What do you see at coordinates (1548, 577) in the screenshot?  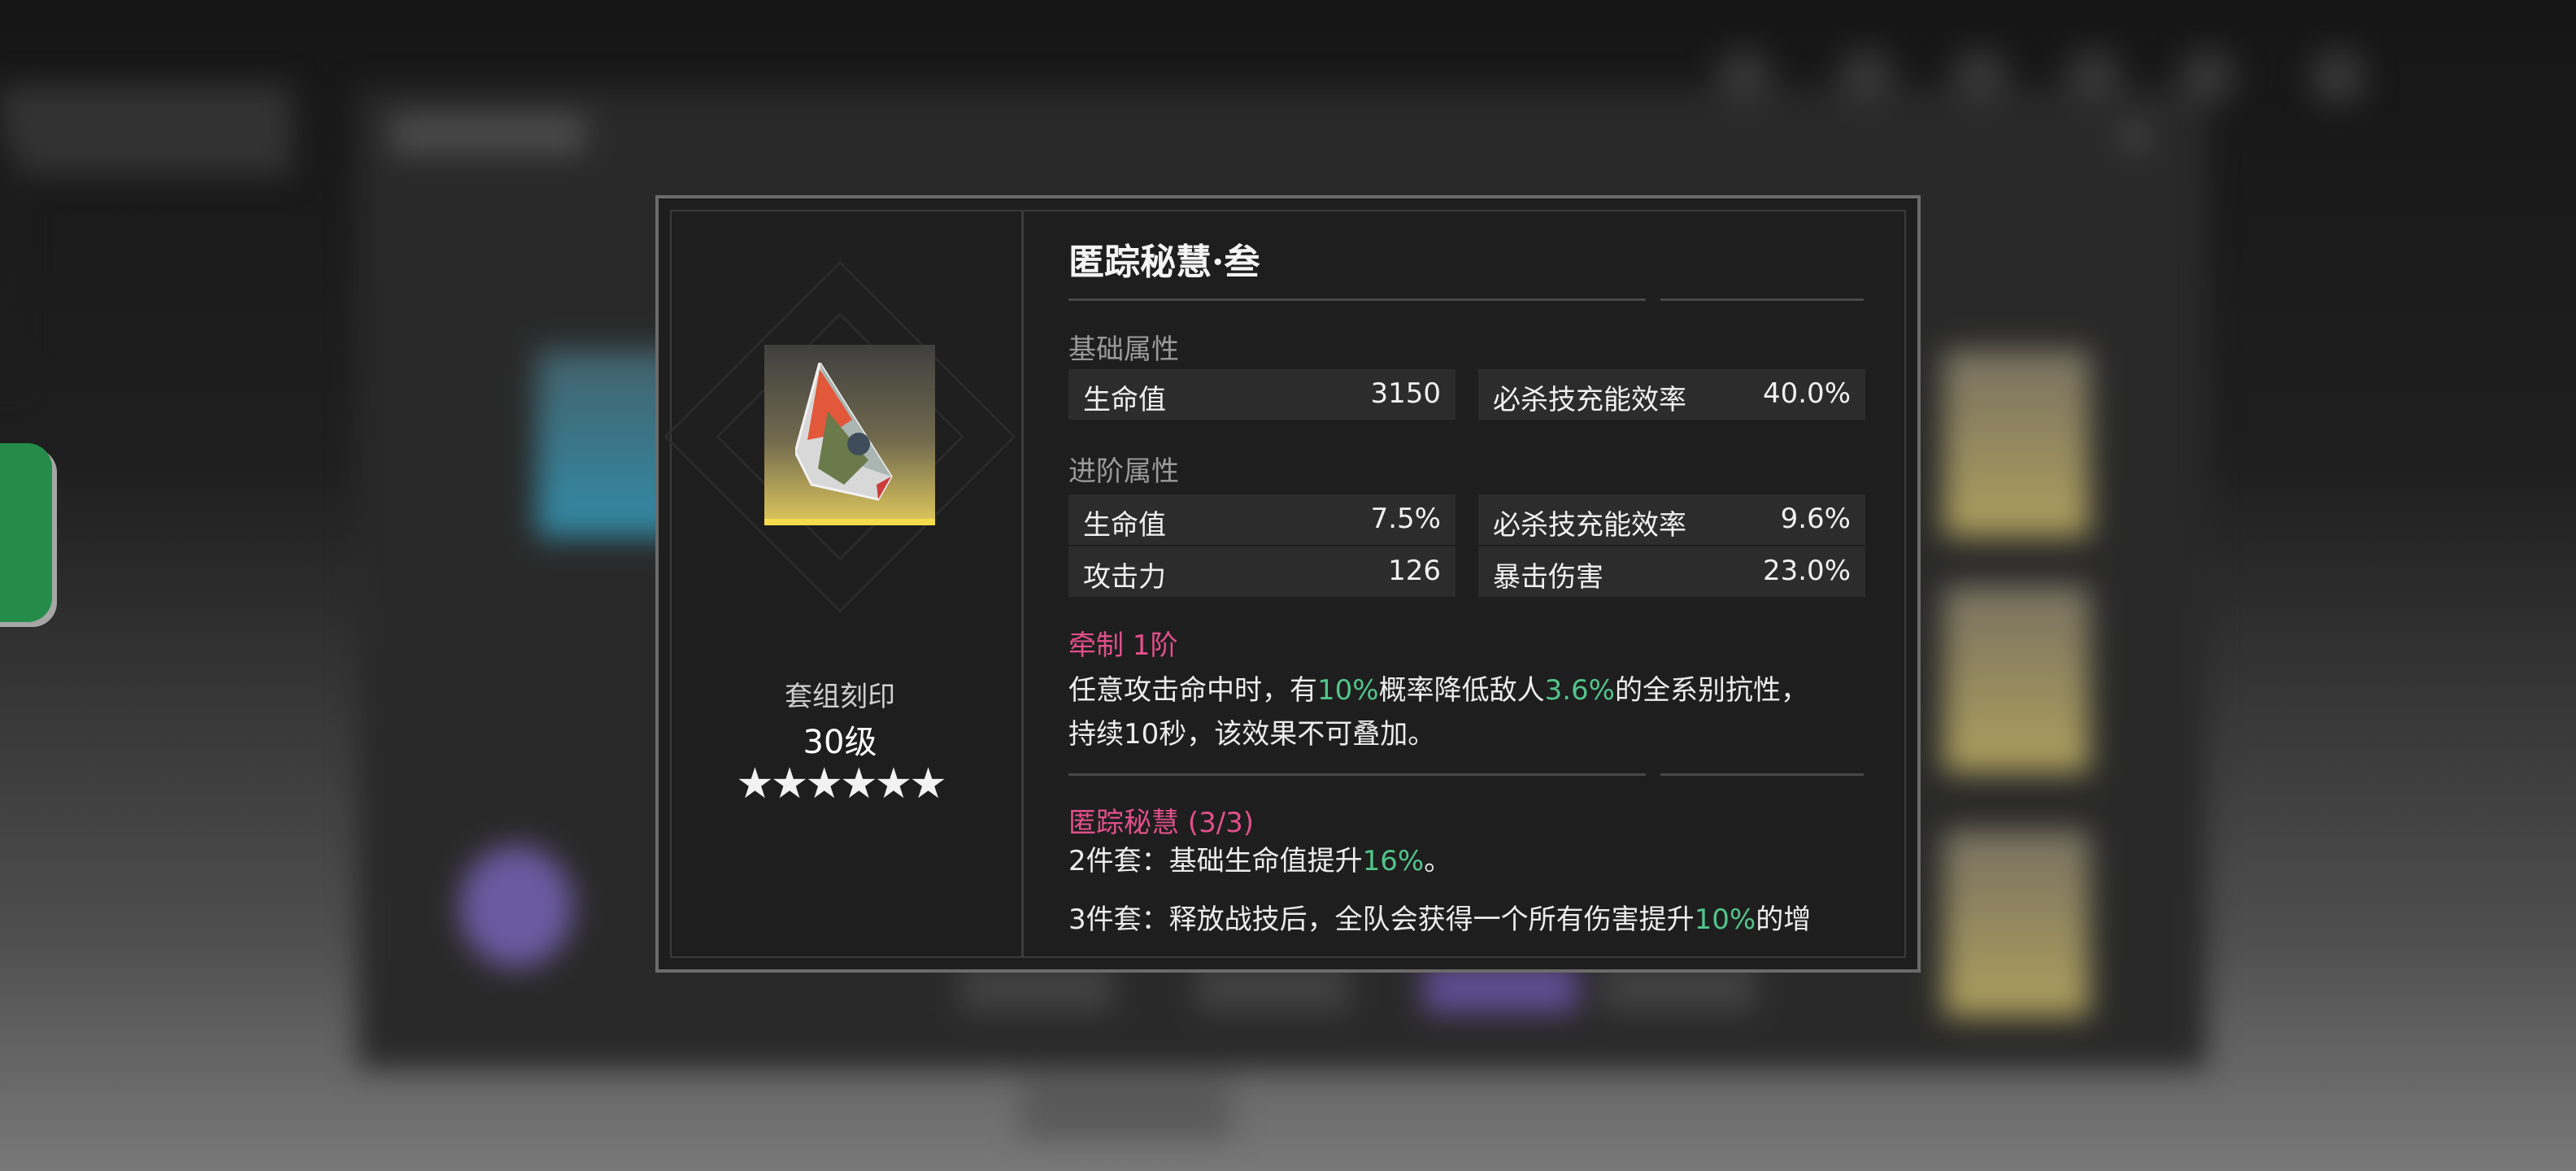 I see `stat-name: 暴击伤害` at bounding box center [1548, 577].